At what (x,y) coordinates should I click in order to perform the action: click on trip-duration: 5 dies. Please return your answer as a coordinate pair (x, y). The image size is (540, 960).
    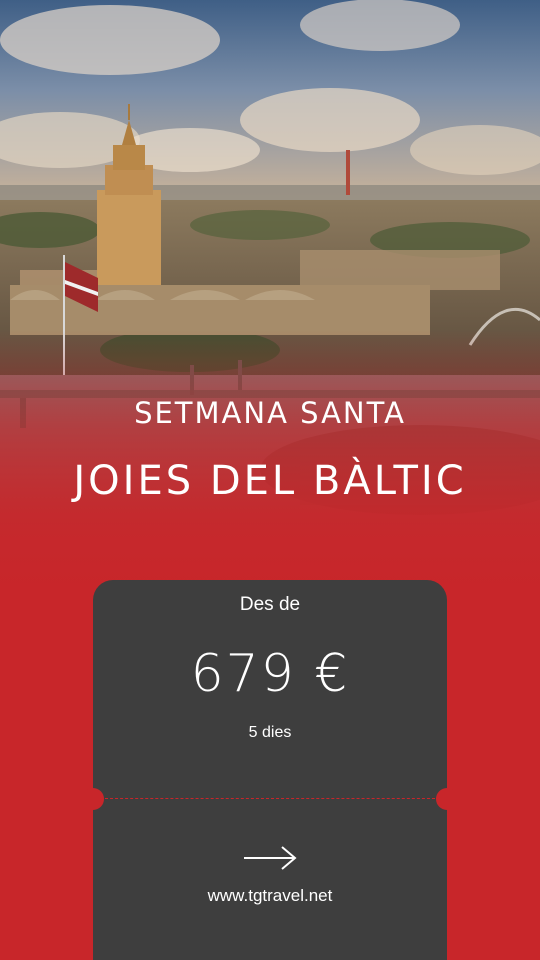
    Looking at the image, I should click on (270, 732).